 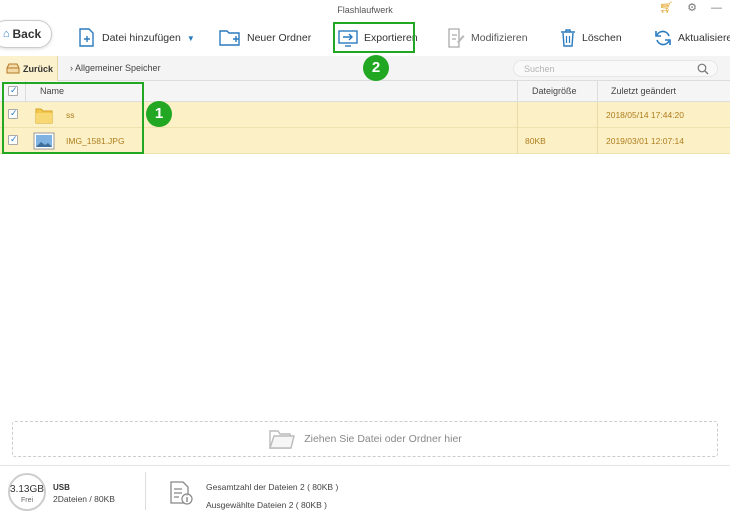 What do you see at coordinates (279, 38) in the screenshot?
I see `new-folder-label: Neuer Ordner` at bounding box center [279, 38].